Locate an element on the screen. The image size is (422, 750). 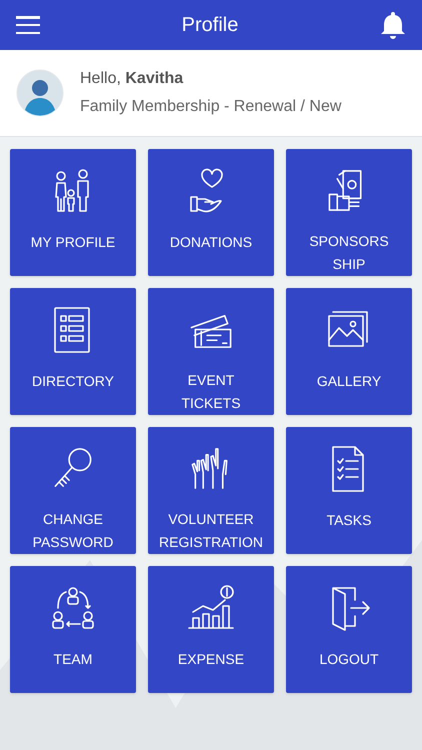
menu-tile: EVENT TICKETS is located at coordinates (211, 351).